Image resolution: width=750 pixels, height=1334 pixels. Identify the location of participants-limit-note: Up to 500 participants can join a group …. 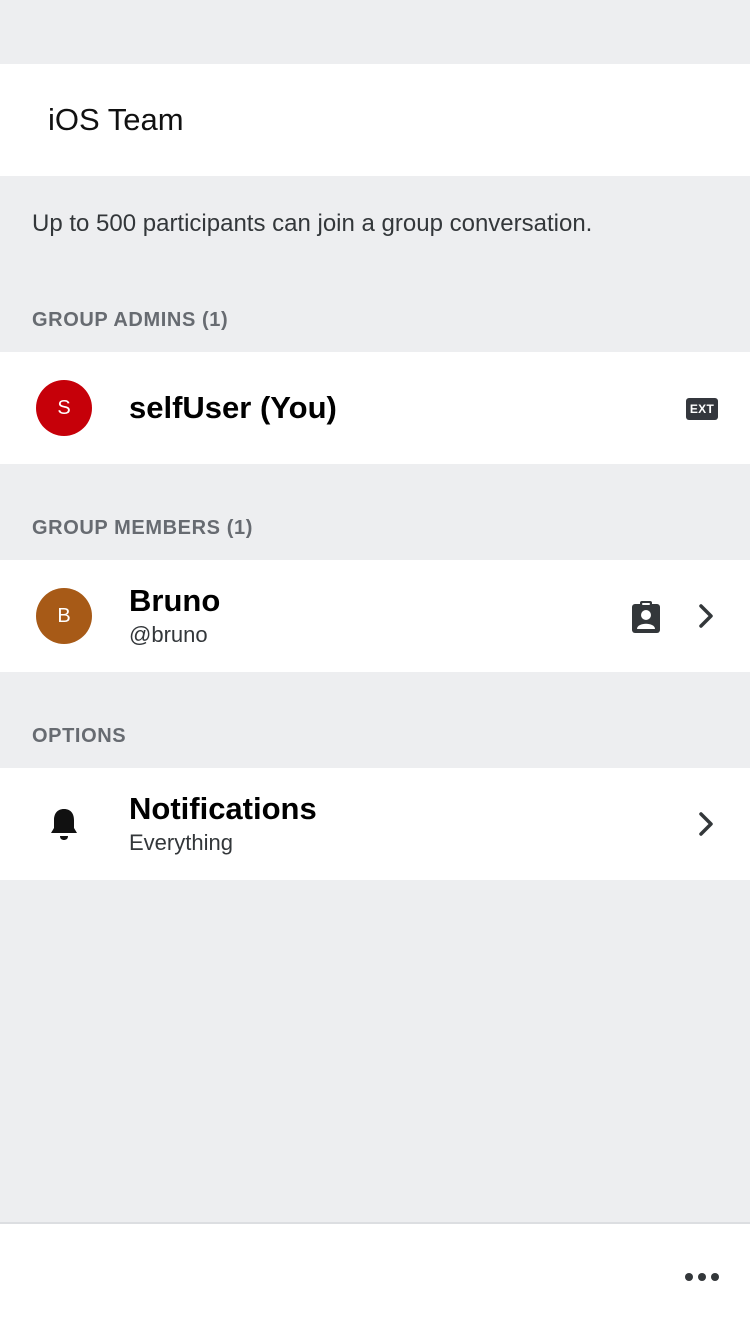
(312, 223).